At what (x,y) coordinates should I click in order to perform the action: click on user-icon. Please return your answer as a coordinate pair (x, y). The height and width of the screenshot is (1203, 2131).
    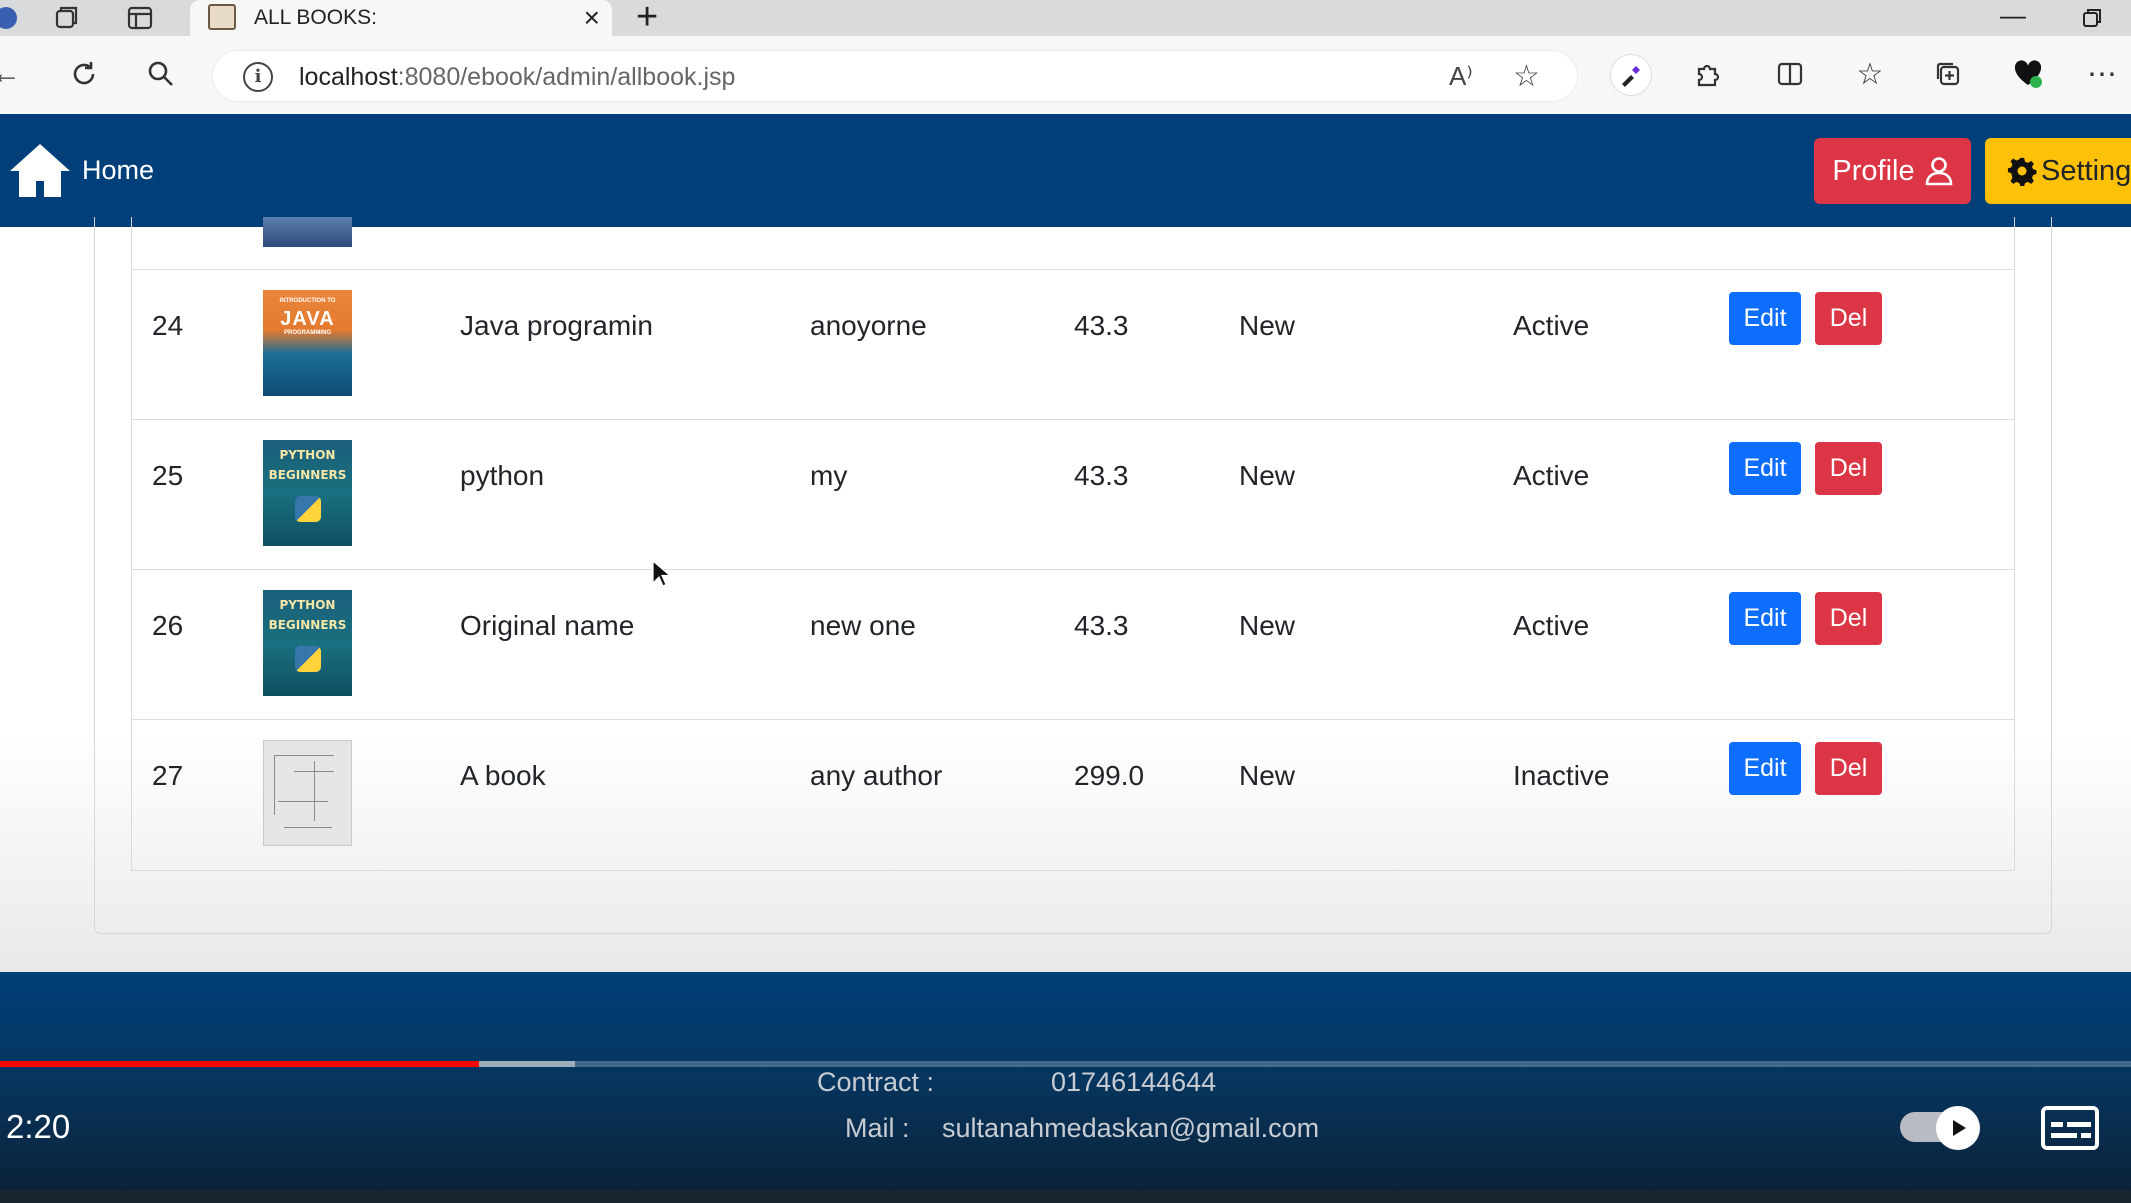
    Looking at the image, I should click on (1938, 171).